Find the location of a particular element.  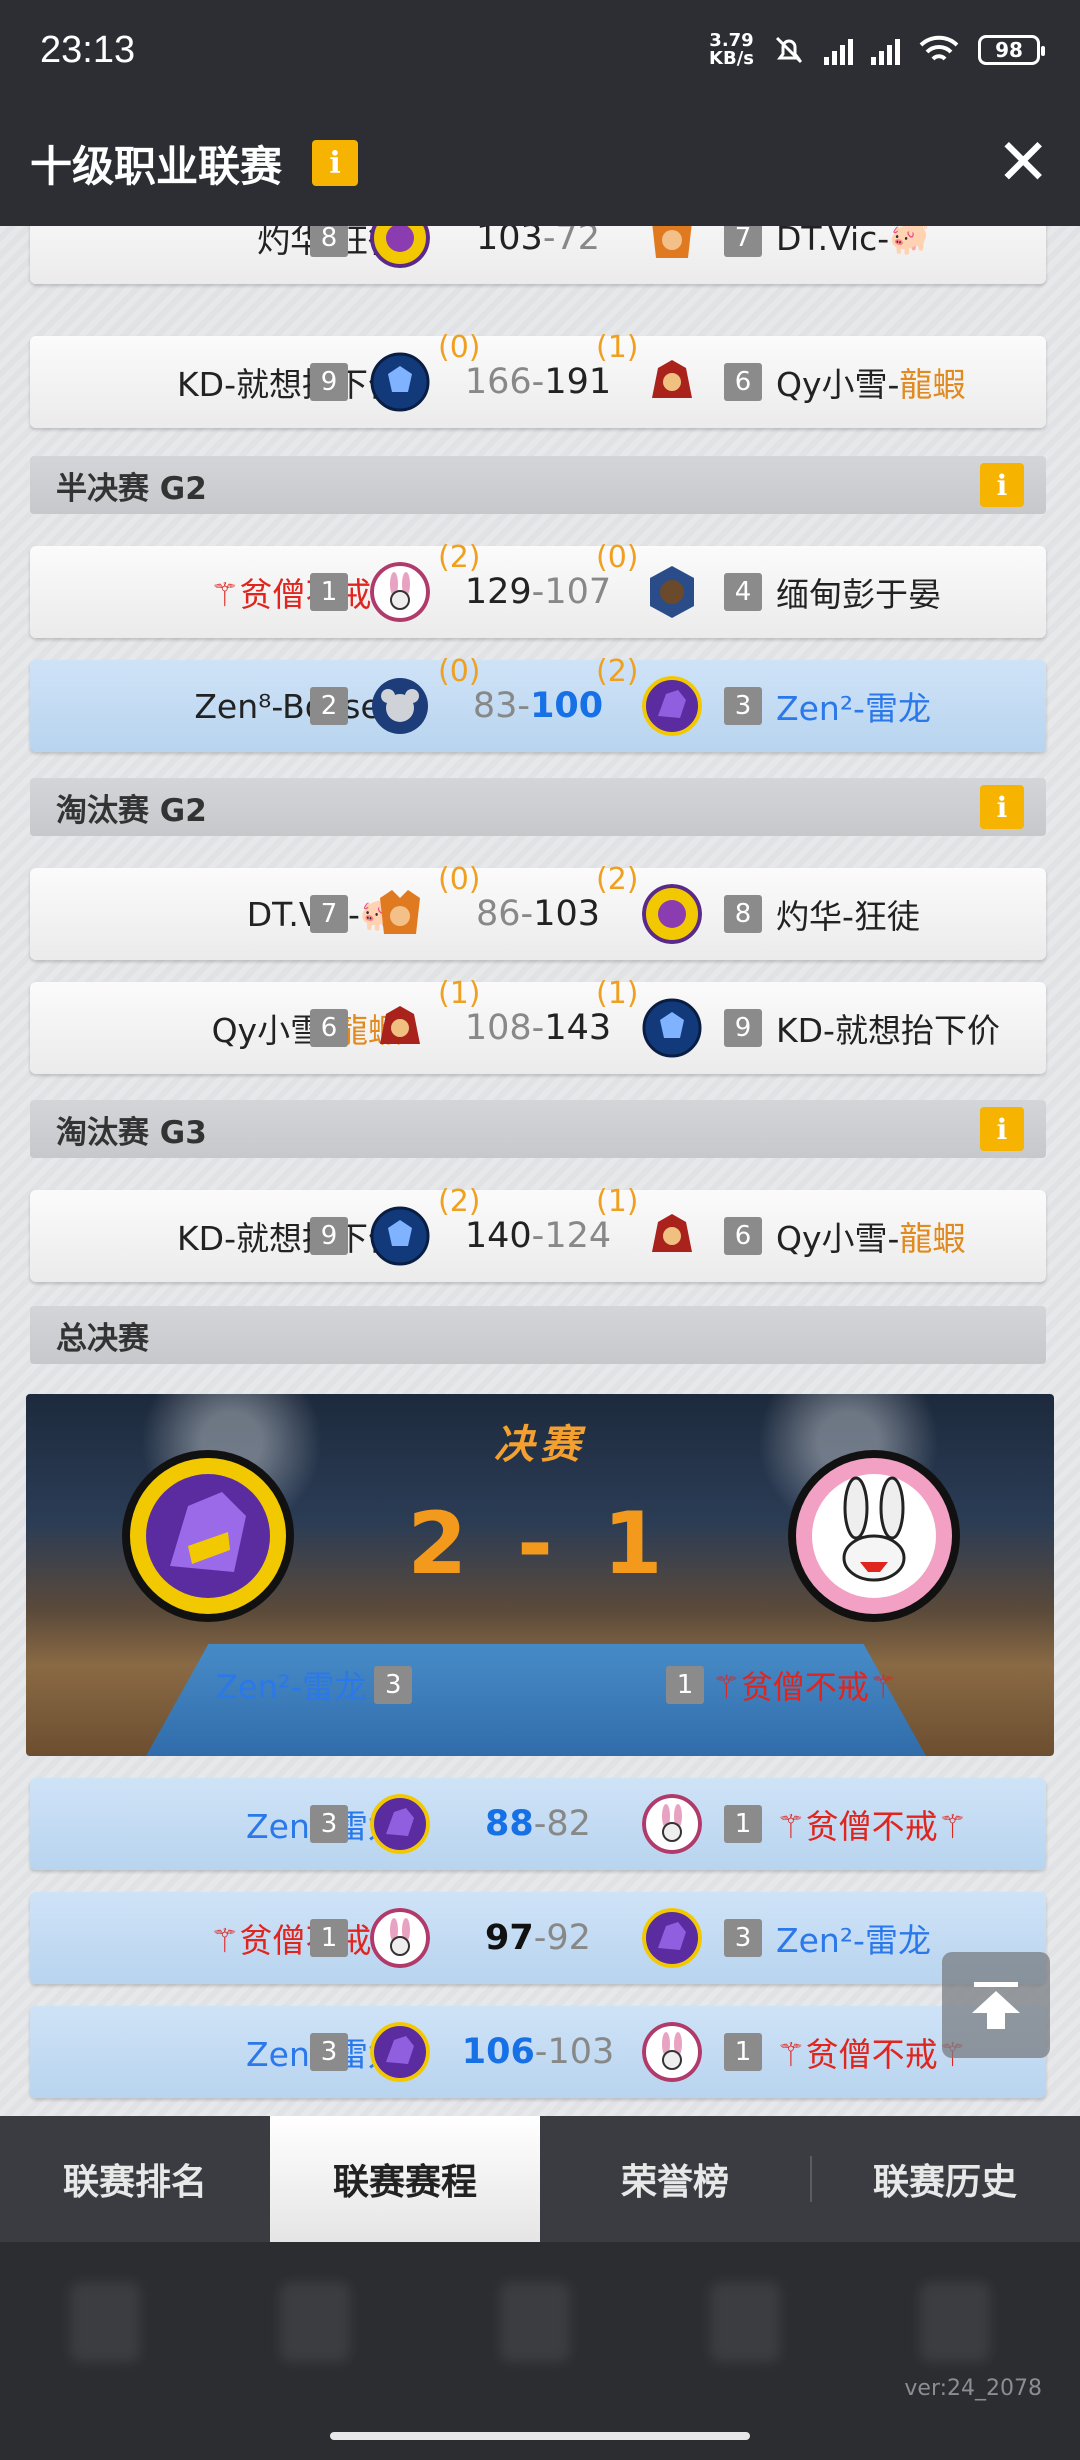

team-right: 灼华-狂徒 is located at coordinates (848, 916).